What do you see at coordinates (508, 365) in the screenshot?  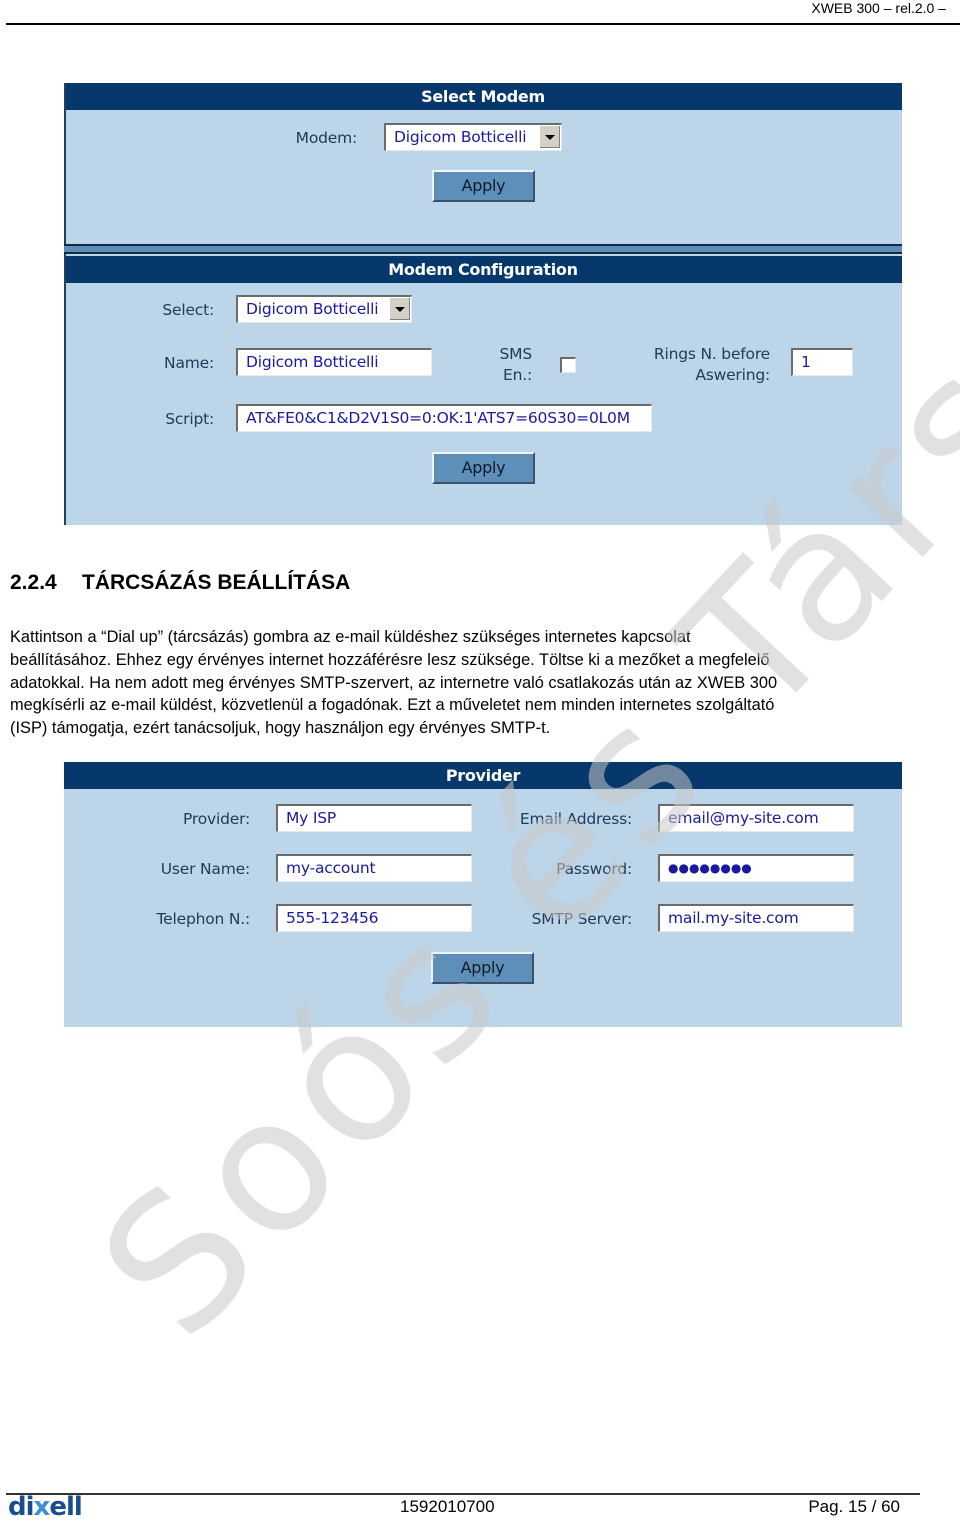 I see `sms-enable-label: SMS En.:` at bounding box center [508, 365].